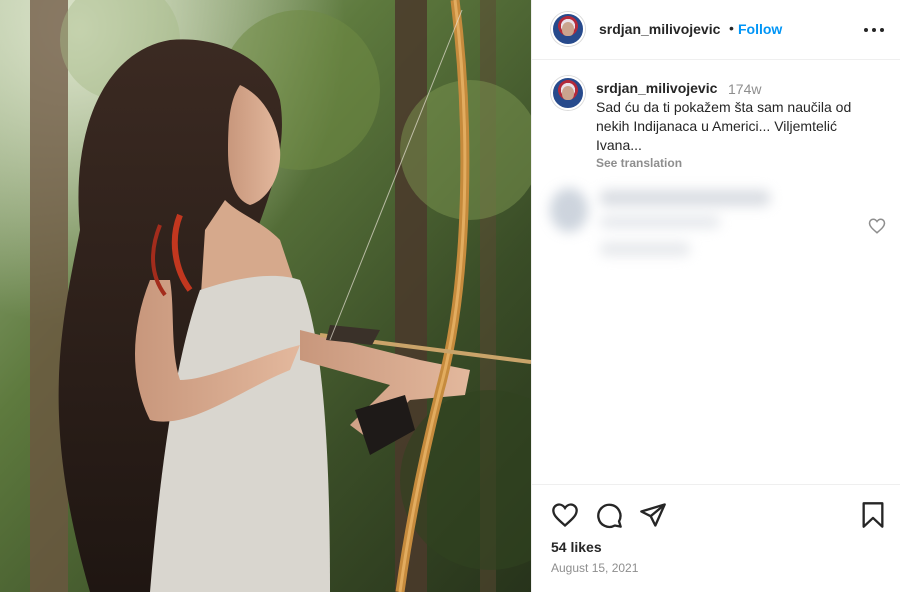  I want to click on post-date: August 15, 2021, so click(594, 568).